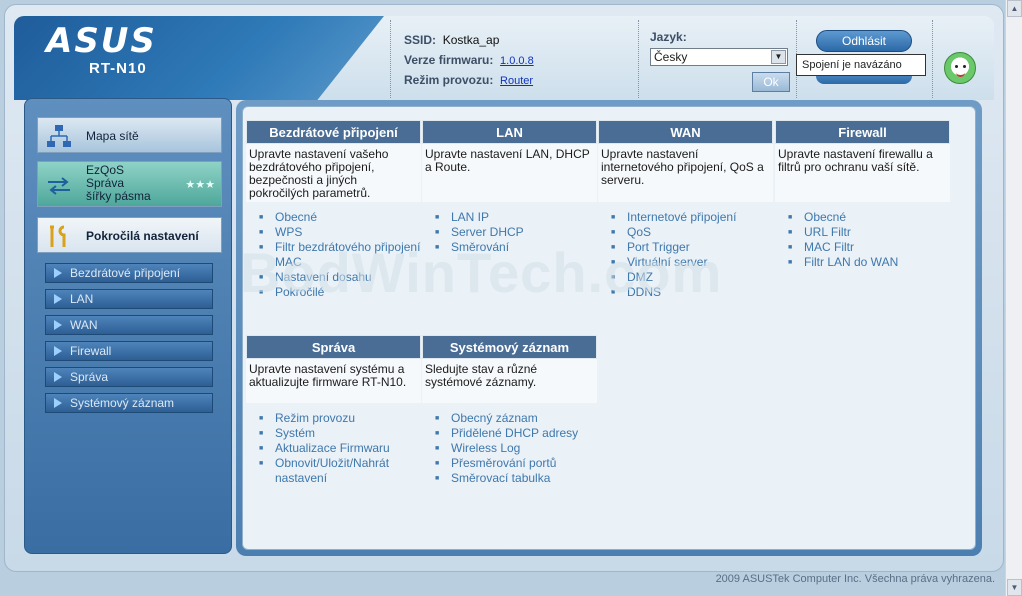 The width and height of the screenshot is (1022, 596). What do you see at coordinates (129, 273) in the screenshot?
I see `submenu-wireless: Bezdrátové připojení` at bounding box center [129, 273].